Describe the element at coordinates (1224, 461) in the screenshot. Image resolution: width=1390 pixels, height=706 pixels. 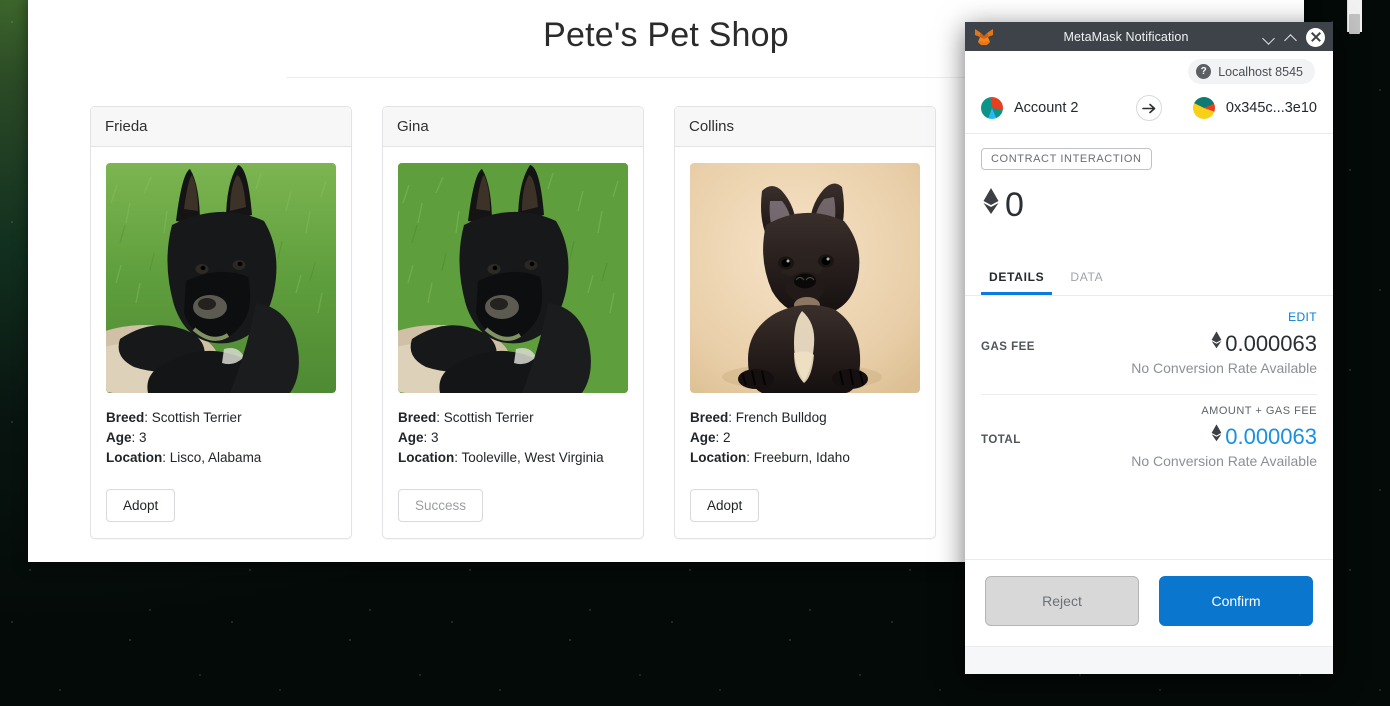
I see `total-conversion: No Conversion Rate Available` at that location.